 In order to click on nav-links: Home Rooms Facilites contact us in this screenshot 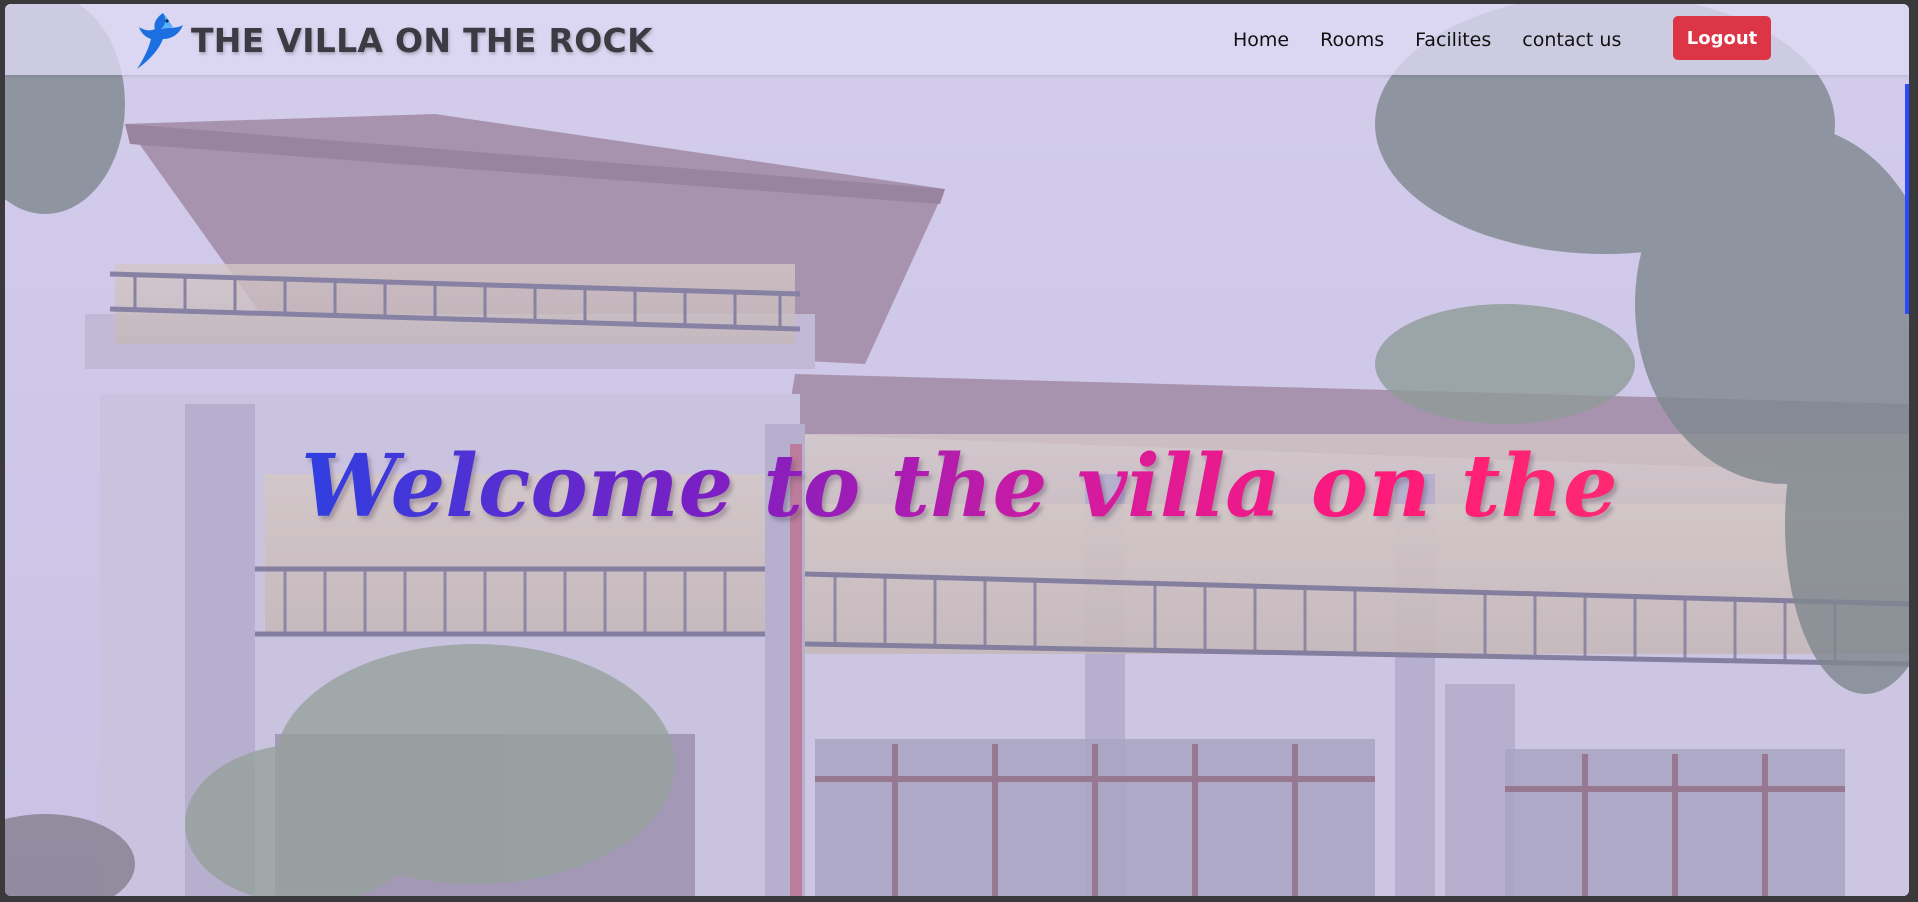, I will do `click(1442, 39)`.